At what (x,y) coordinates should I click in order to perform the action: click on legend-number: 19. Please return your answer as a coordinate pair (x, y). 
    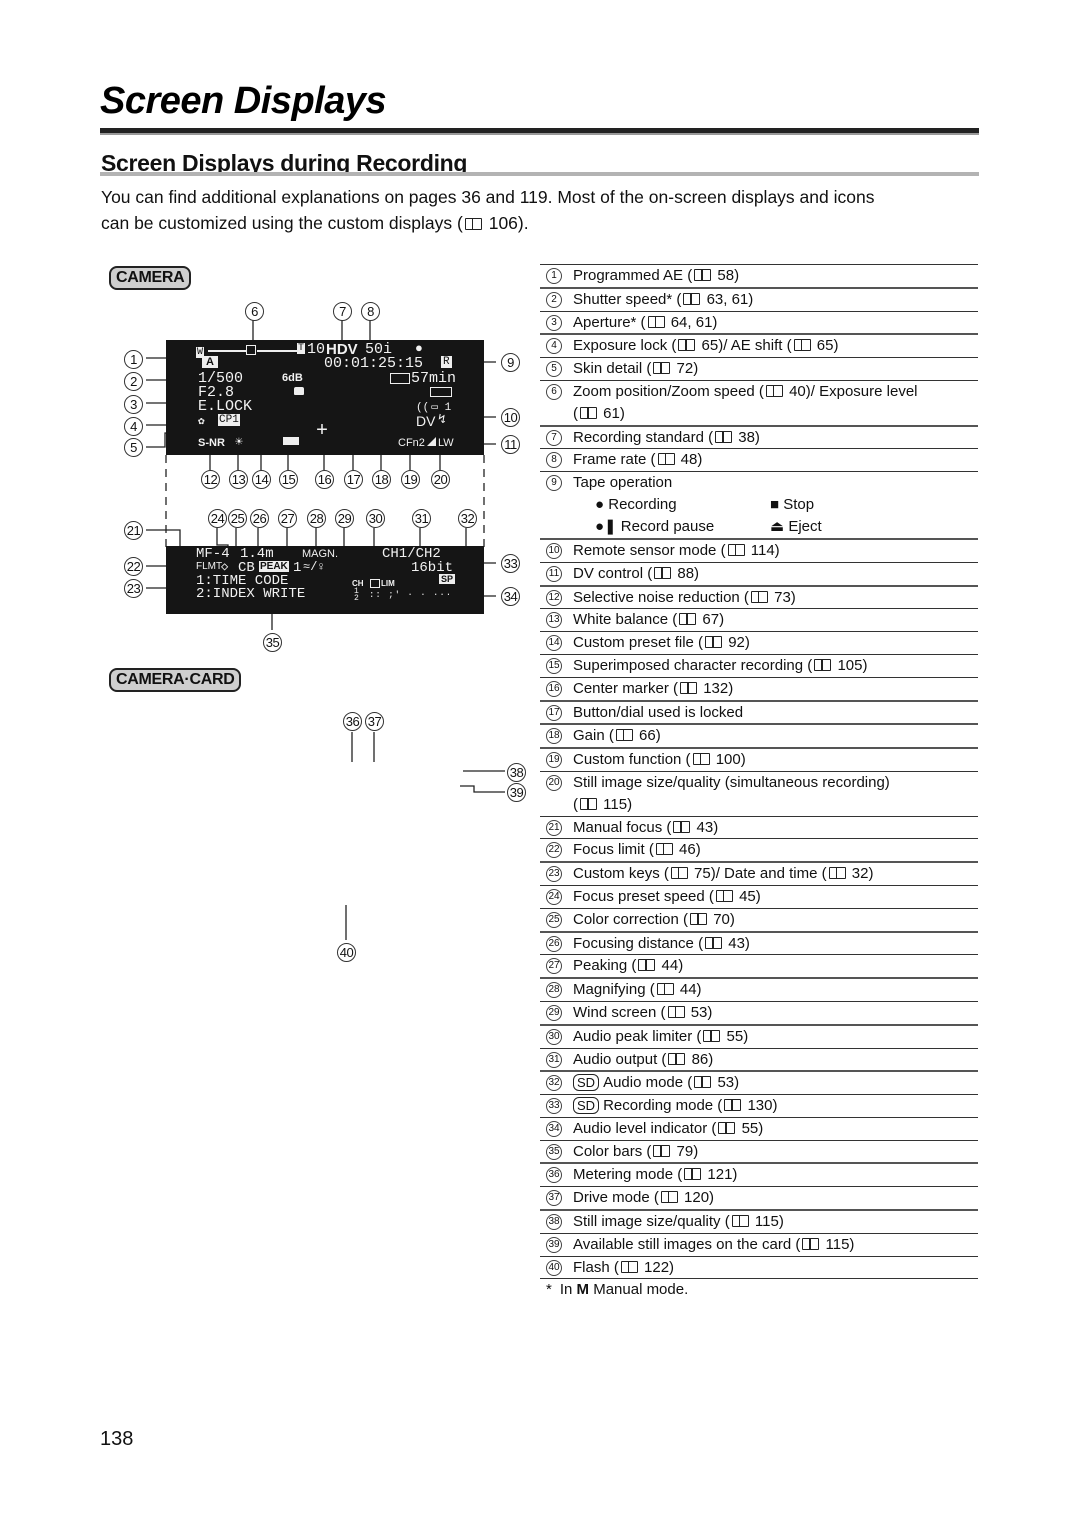
    Looking at the image, I should click on (554, 760).